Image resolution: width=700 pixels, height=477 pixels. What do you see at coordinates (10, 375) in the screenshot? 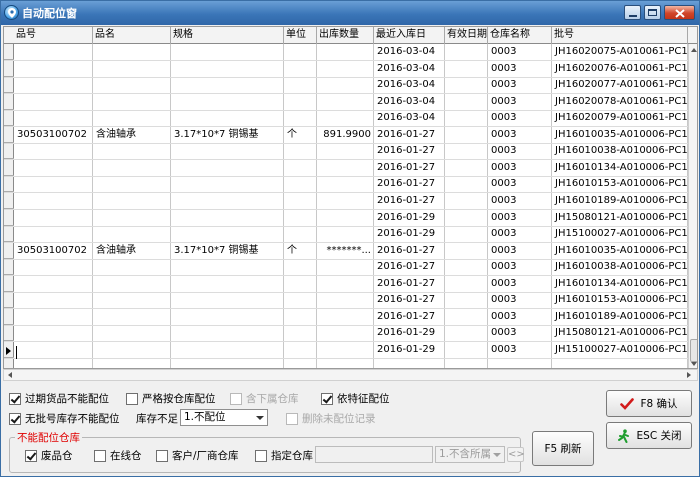
I see `scroll-left-icon` at bounding box center [10, 375].